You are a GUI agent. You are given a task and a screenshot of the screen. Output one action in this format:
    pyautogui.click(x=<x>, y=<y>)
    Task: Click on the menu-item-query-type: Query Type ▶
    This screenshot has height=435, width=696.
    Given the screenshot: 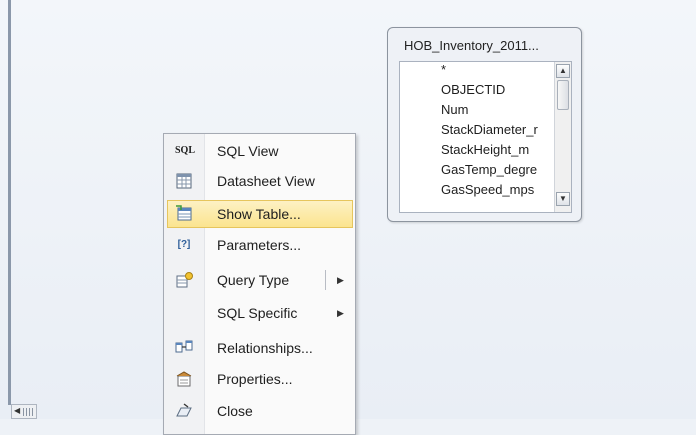 What is the action you would take?
    pyautogui.click(x=260, y=280)
    